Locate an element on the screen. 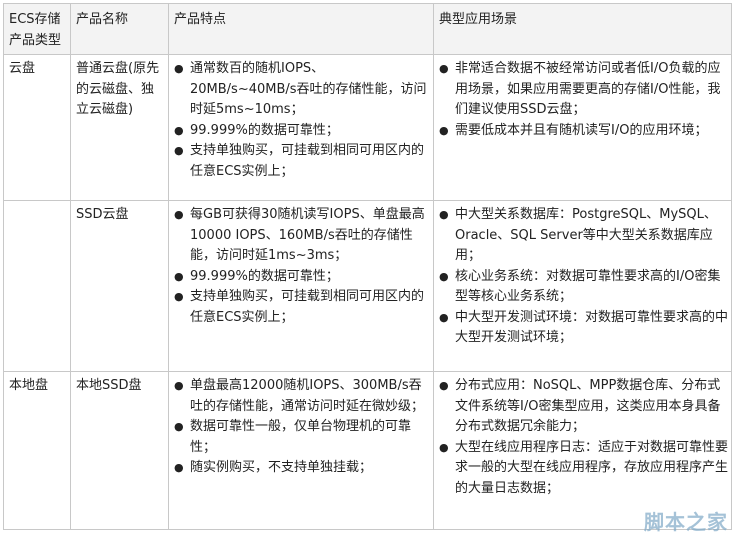  list-item: 随实例购买，不支持单独挂载； is located at coordinates (302, 468).